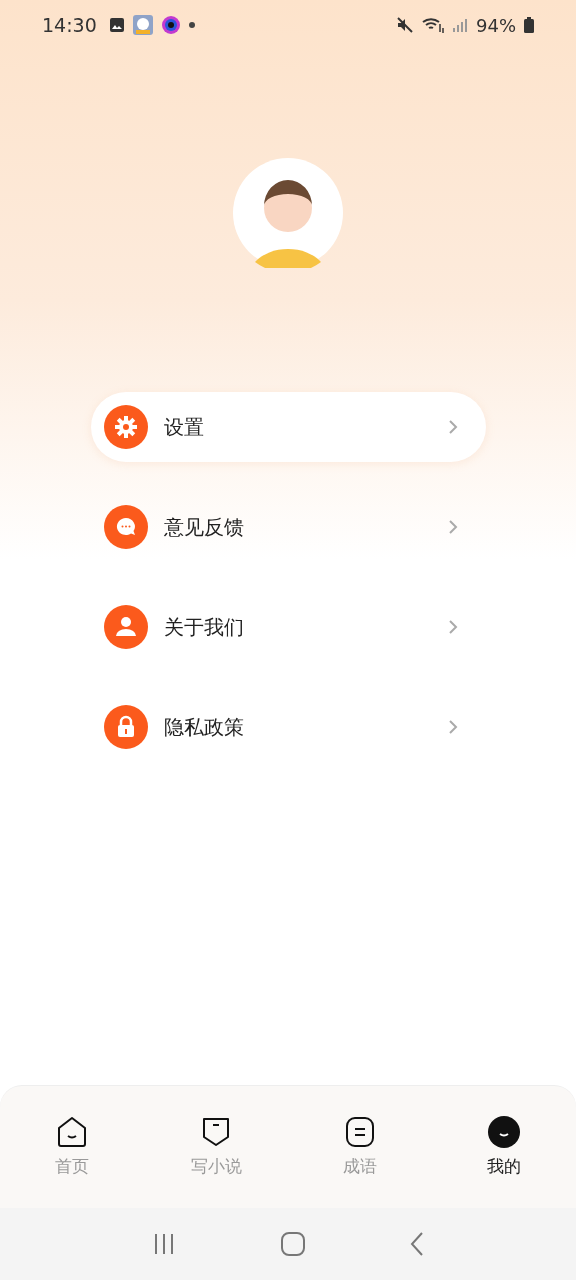 Image resolution: width=576 pixels, height=1280 pixels. Describe the element at coordinates (293, 1244) in the screenshot. I see `home-button-icon` at that location.